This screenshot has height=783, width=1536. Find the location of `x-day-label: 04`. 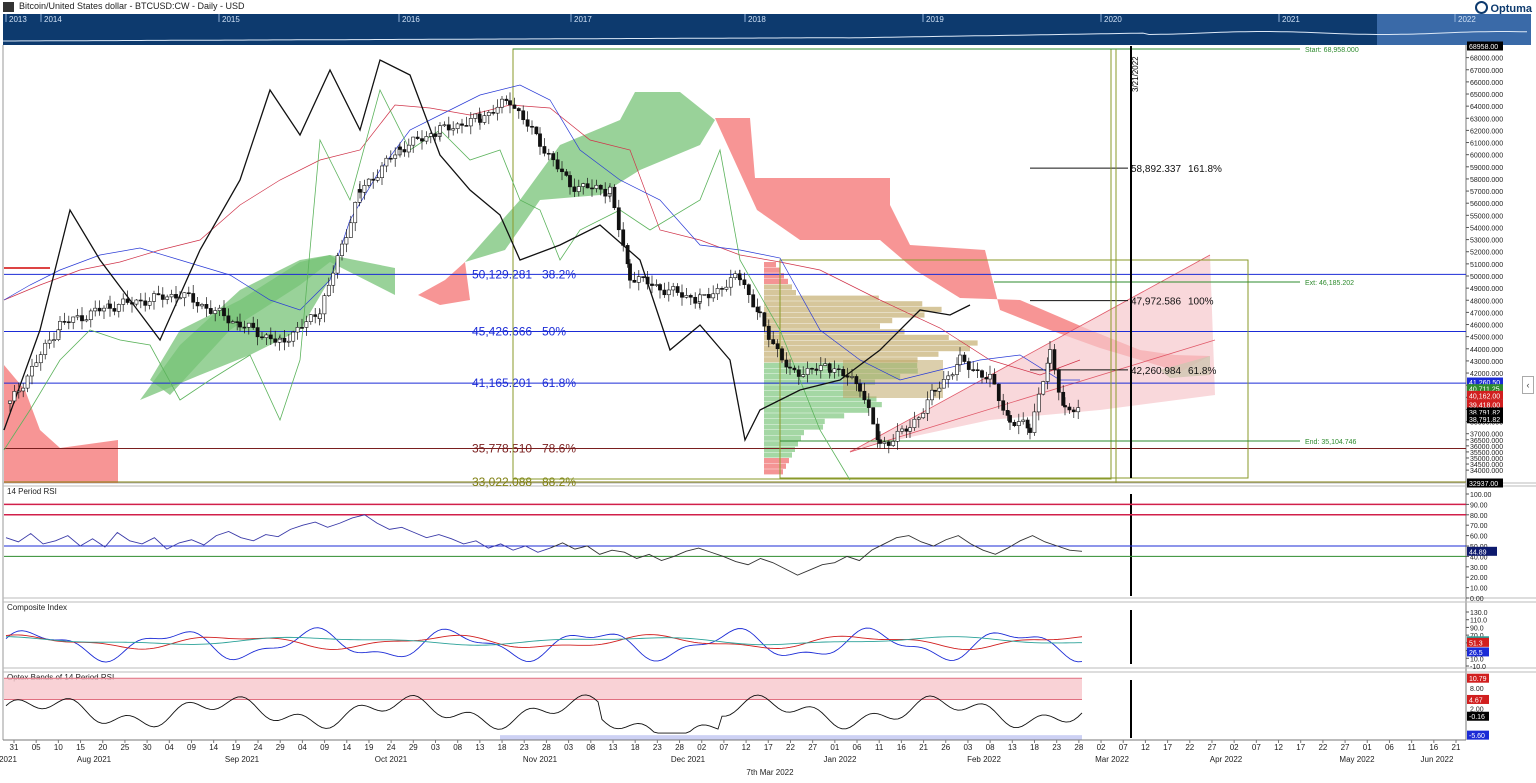

x-day-label: 04 is located at coordinates (169, 747).